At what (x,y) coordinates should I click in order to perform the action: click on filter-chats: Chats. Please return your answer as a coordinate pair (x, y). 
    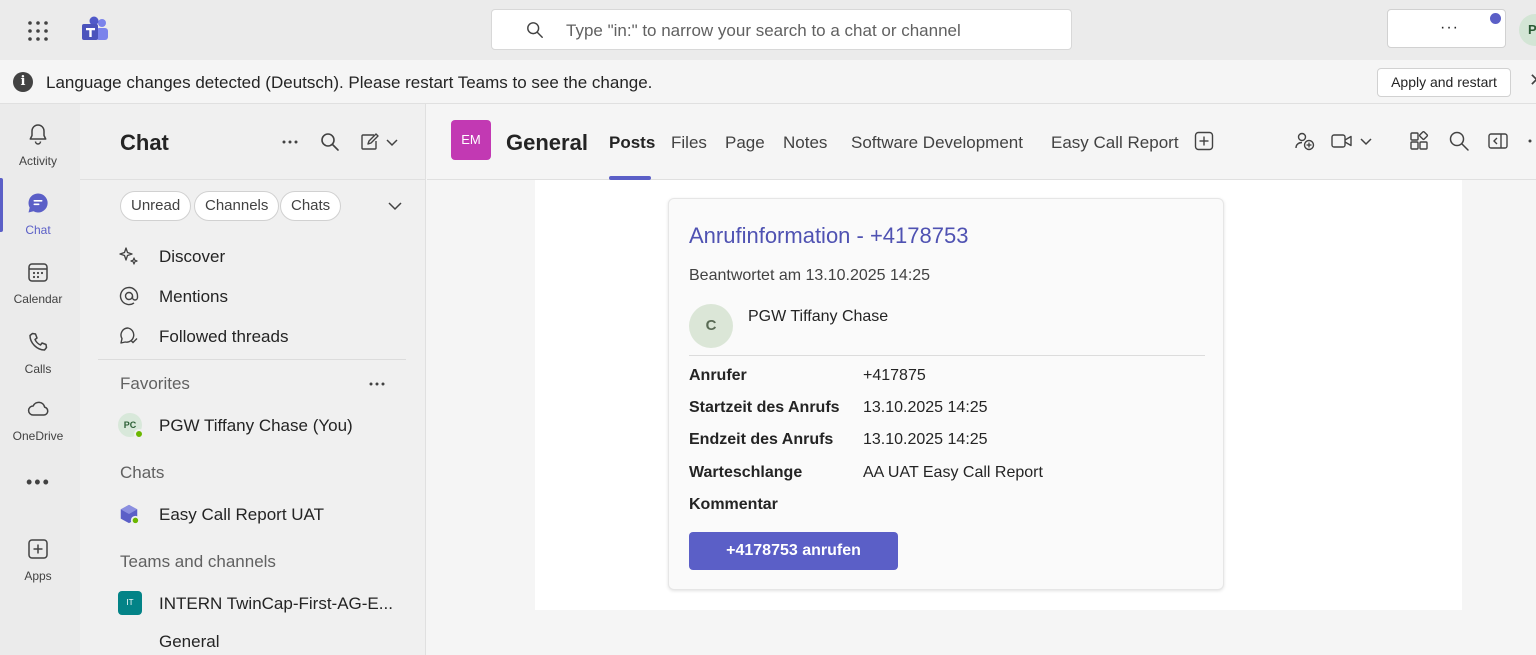
    Looking at the image, I should click on (311, 206).